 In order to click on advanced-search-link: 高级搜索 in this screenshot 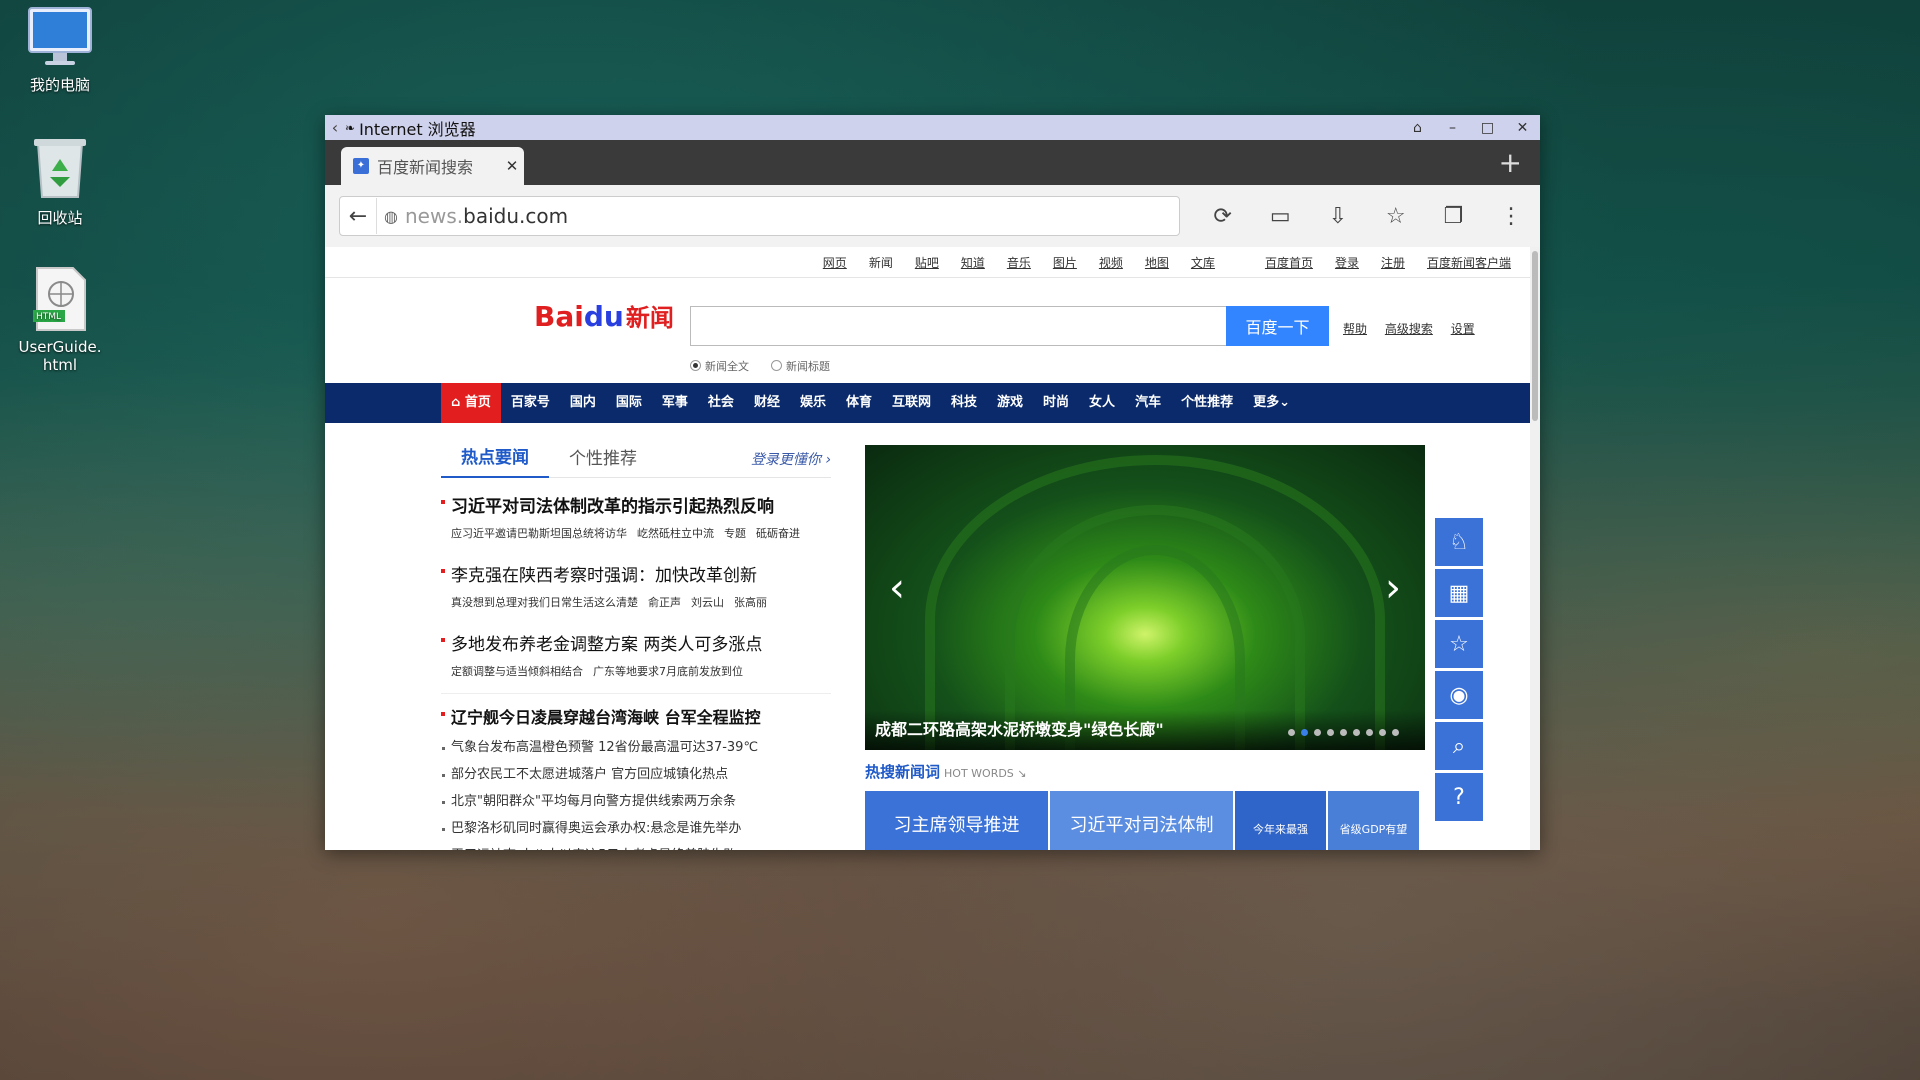, I will do `click(1409, 329)`.